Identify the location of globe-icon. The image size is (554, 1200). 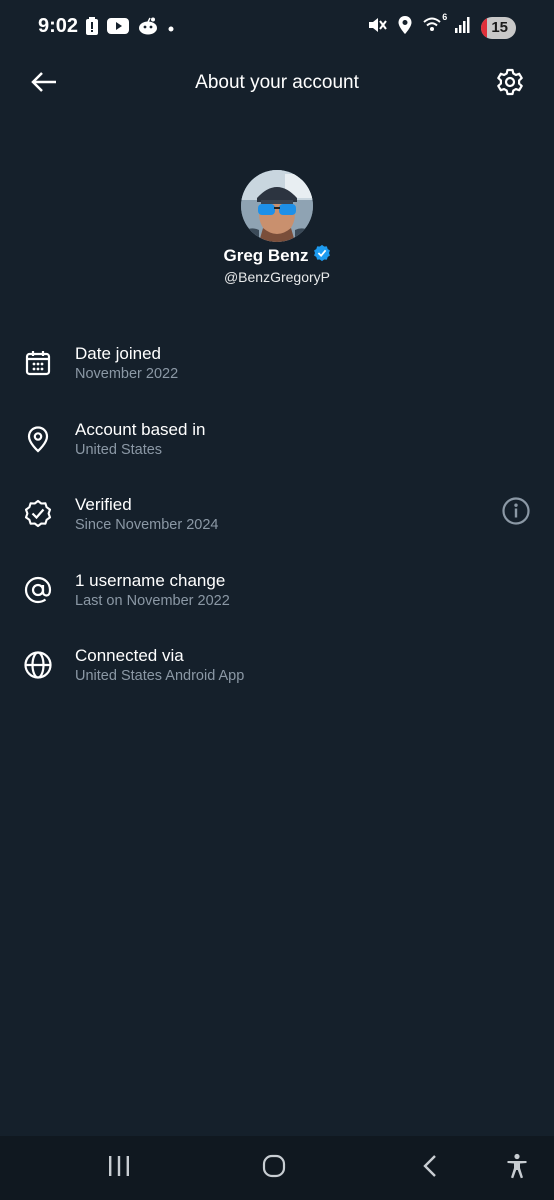
(38, 665).